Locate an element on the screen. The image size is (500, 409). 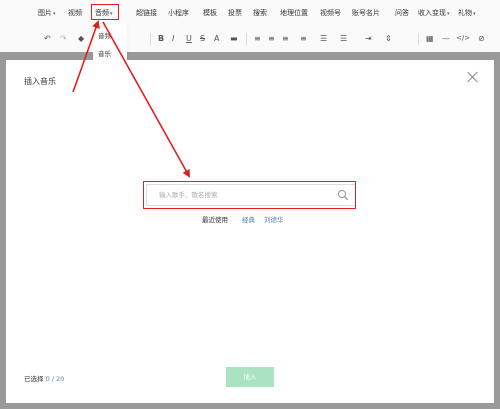
strikethrough-icon: S is located at coordinates (202, 38).